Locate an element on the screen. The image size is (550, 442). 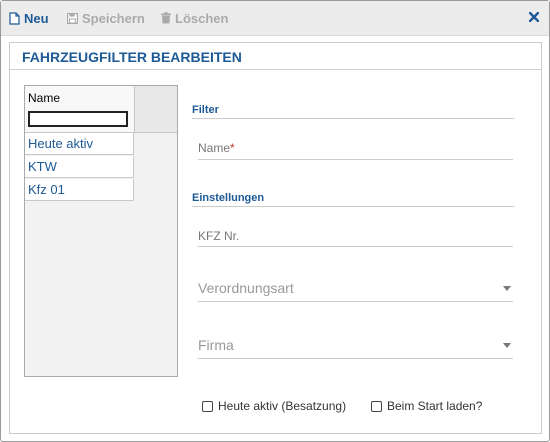
delete-button: Löschen is located at coordinates (194, 18).